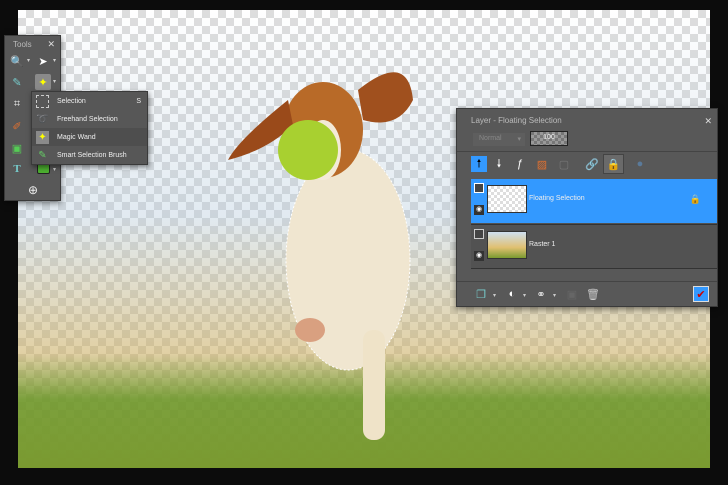 Image resolution: width=728 pixels, height=485 pixels. I want to click on blend-mode-dropdown: Normal ▾, so click(499, 139).